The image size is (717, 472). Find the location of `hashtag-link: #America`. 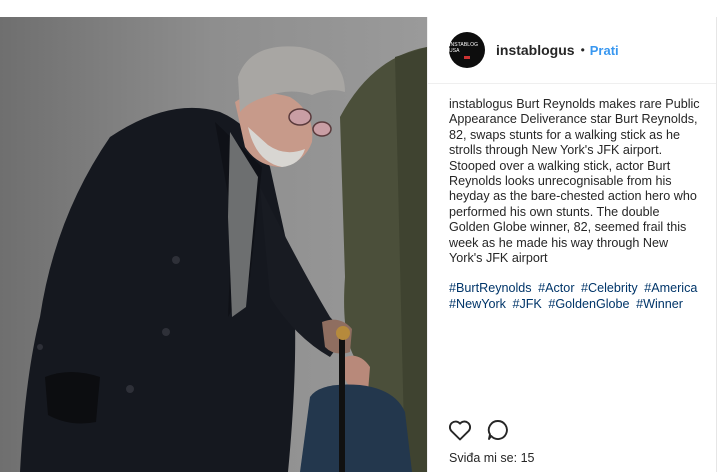

hashtag-link: #America is located at coordinates (670, 288).